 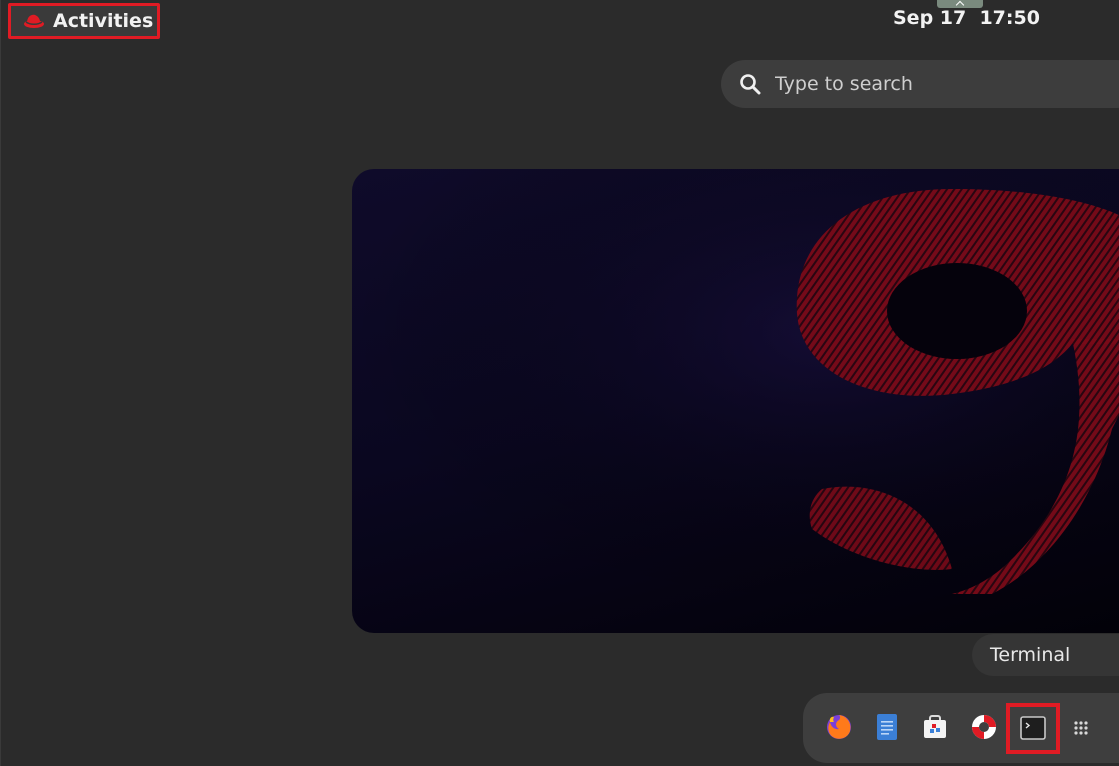 I want to click on dash-tooltip: Terminal, so click(x=1045, y=655).